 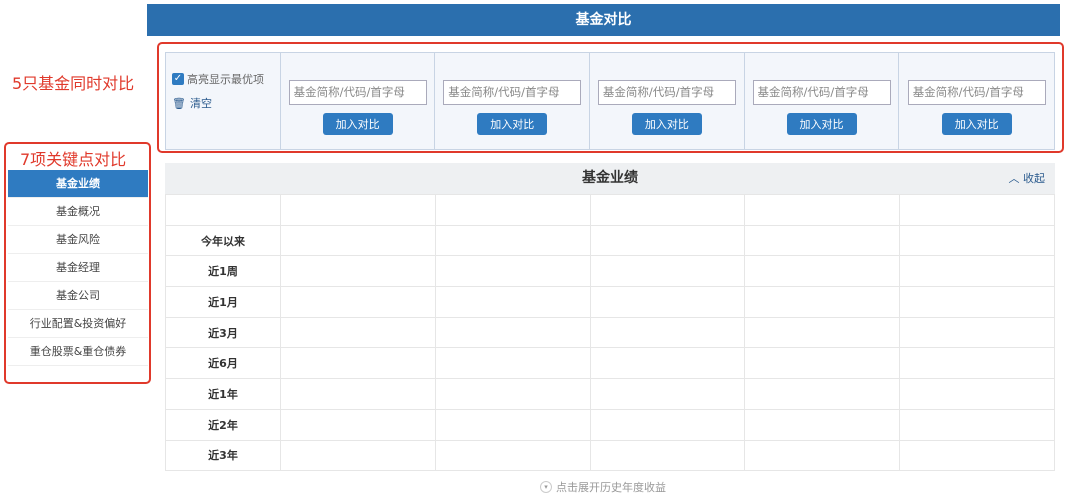 What do you see at coordinates (546, 487) in the screenshot?
I see `chevron-down-icon: ▾` at bounding box center [546, 487].